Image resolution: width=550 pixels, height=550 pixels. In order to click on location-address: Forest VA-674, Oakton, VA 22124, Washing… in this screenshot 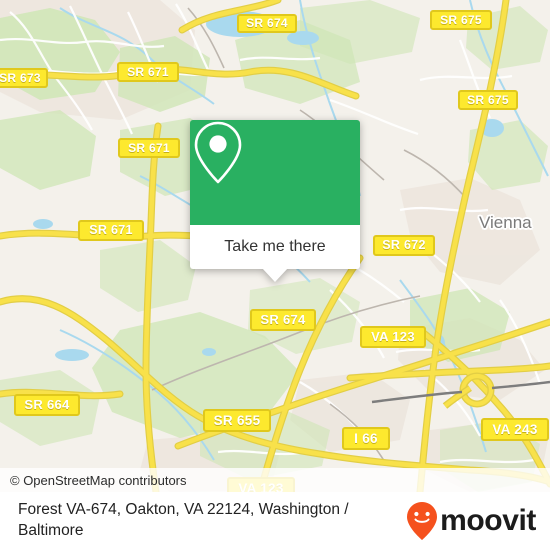, I will do `click(183, 520)`.